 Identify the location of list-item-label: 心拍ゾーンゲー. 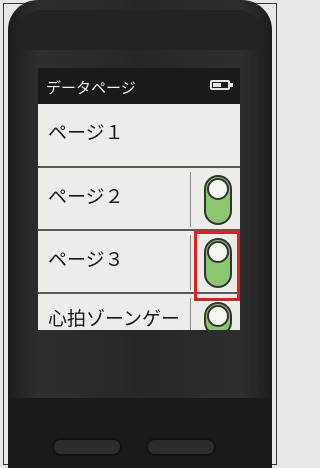
(114, 319).